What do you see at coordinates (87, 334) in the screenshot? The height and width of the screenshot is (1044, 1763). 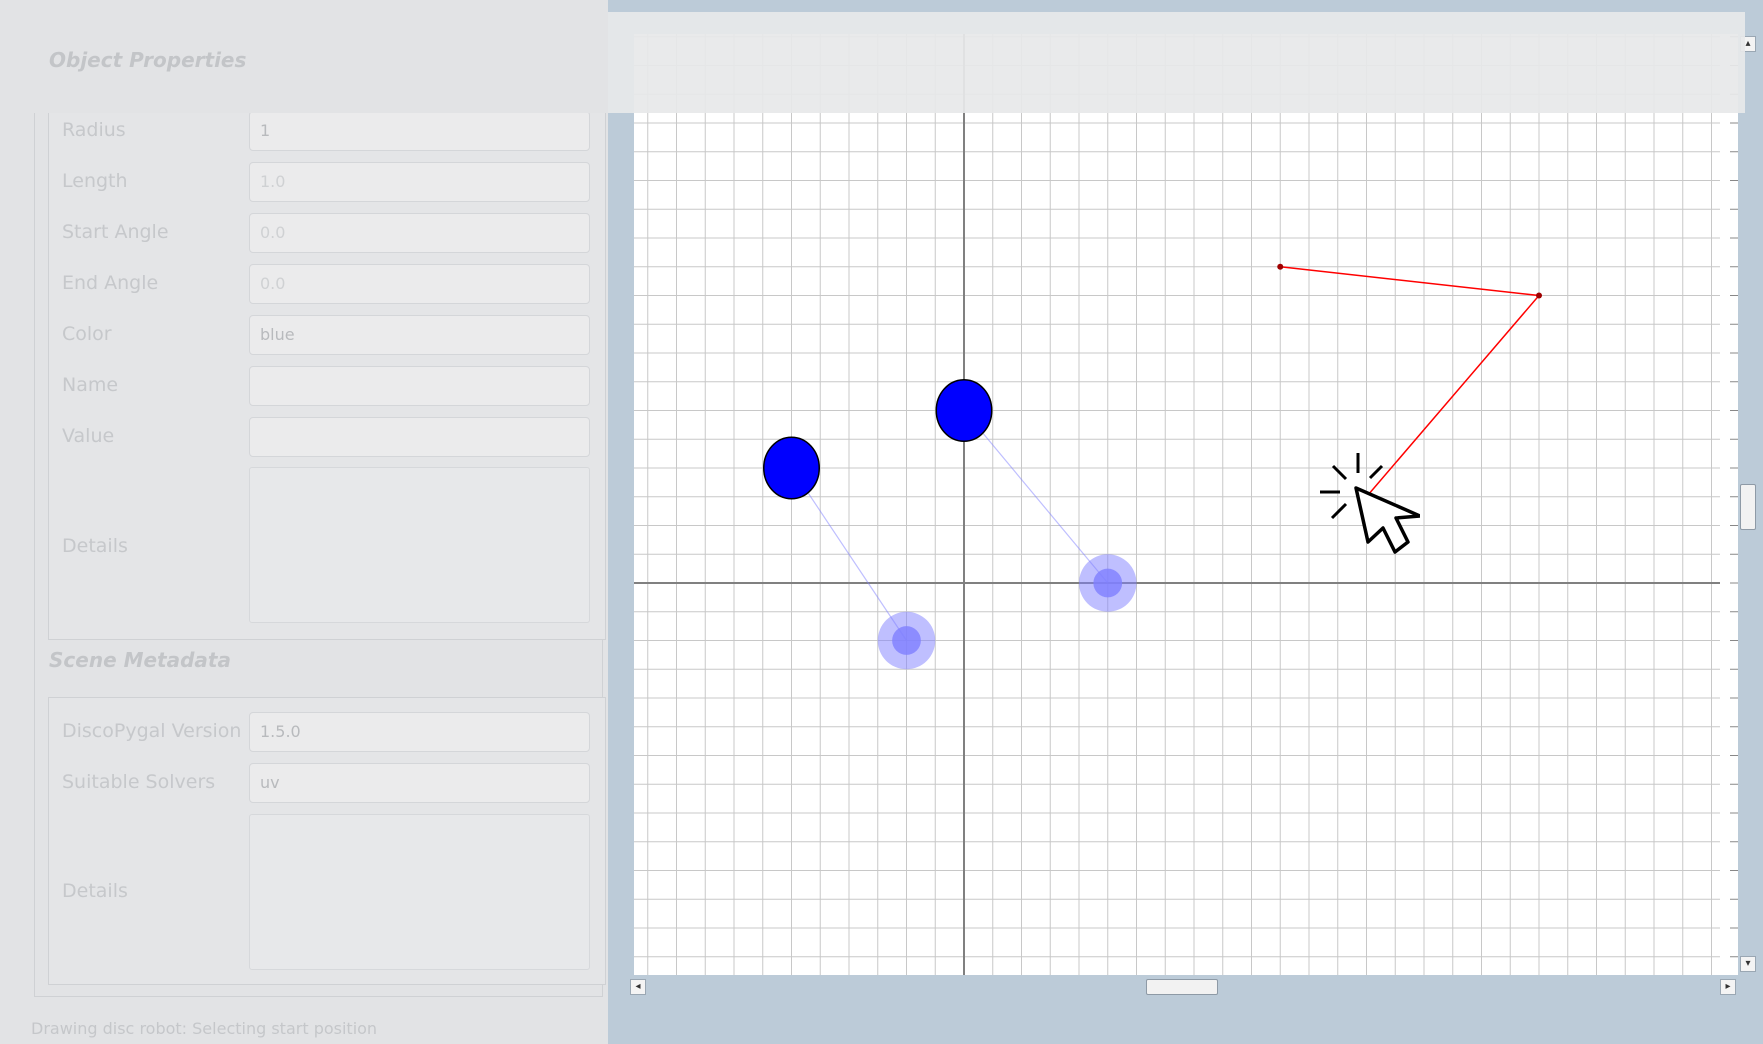 I see `field-label-color: Color` at bounding box center [87, 334].